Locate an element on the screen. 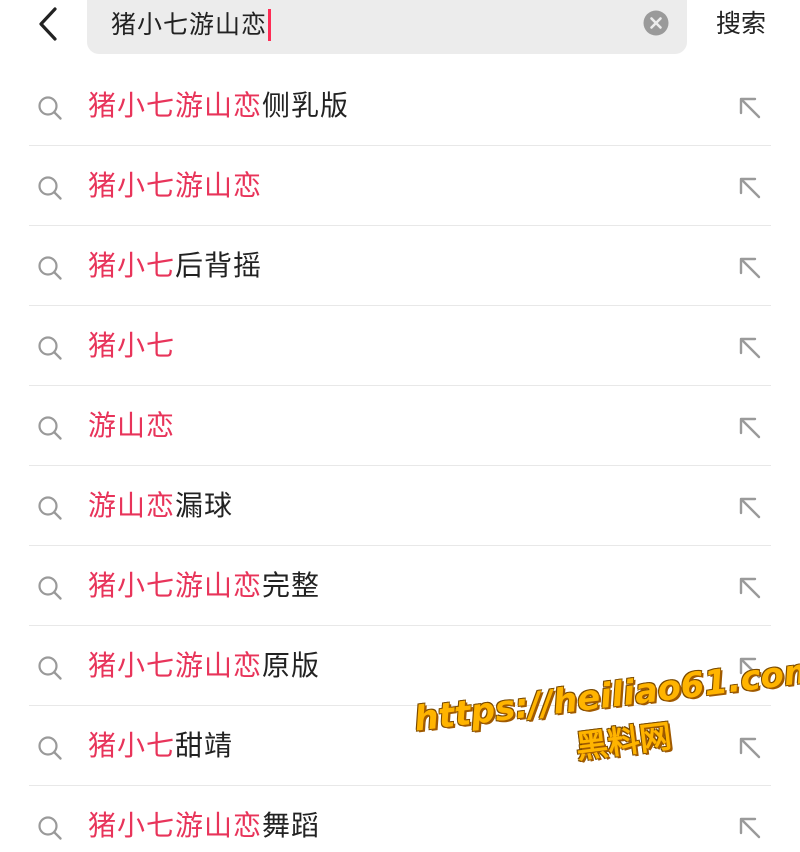 The height and width of the screenshot is (852, 800). suggestion-label: 猪小七游山恋侧乳版 is located at coordinates (218, 106).